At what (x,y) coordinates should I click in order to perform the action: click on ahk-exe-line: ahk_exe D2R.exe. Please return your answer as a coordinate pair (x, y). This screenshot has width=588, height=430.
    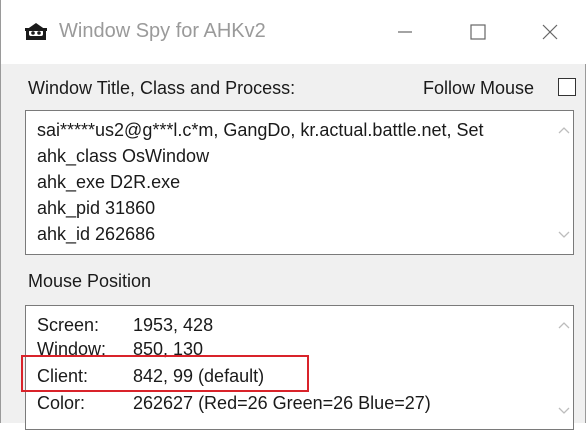
    Looking at the image, I should click on (109, 182).